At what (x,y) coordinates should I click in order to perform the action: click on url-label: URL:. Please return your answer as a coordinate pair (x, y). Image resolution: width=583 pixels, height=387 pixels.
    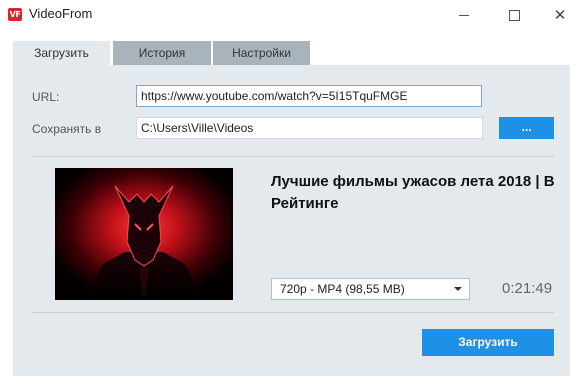
    Looking at the image, I should click on (46, 97).